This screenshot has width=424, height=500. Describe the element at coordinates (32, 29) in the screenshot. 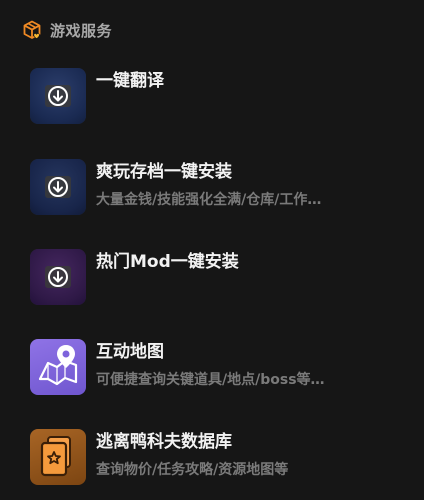

I see `package-heart-icon` at that location.